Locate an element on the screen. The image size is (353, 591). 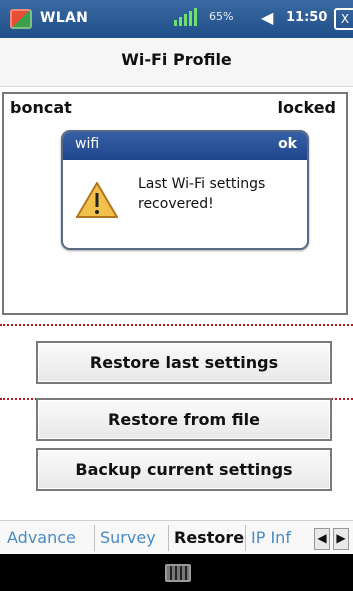
tab-restore: Restore is located at coordinates (208, 538).